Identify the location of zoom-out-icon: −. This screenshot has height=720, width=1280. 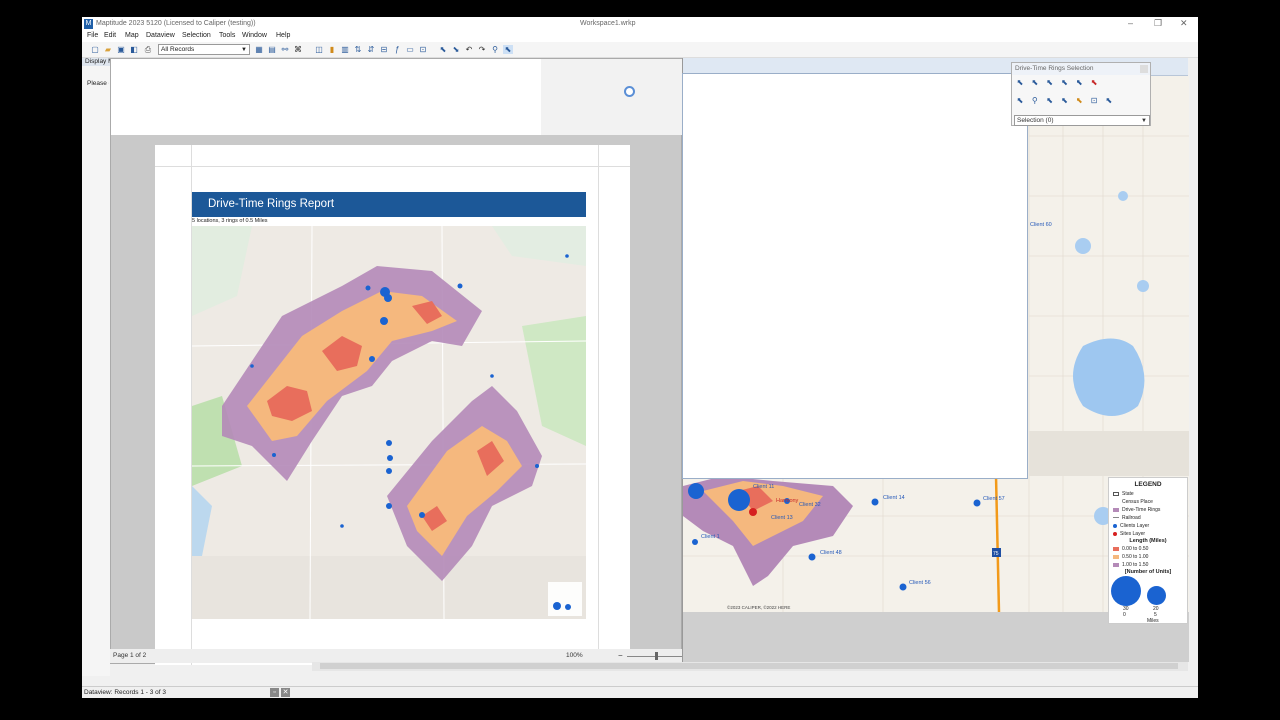
(620, 655).